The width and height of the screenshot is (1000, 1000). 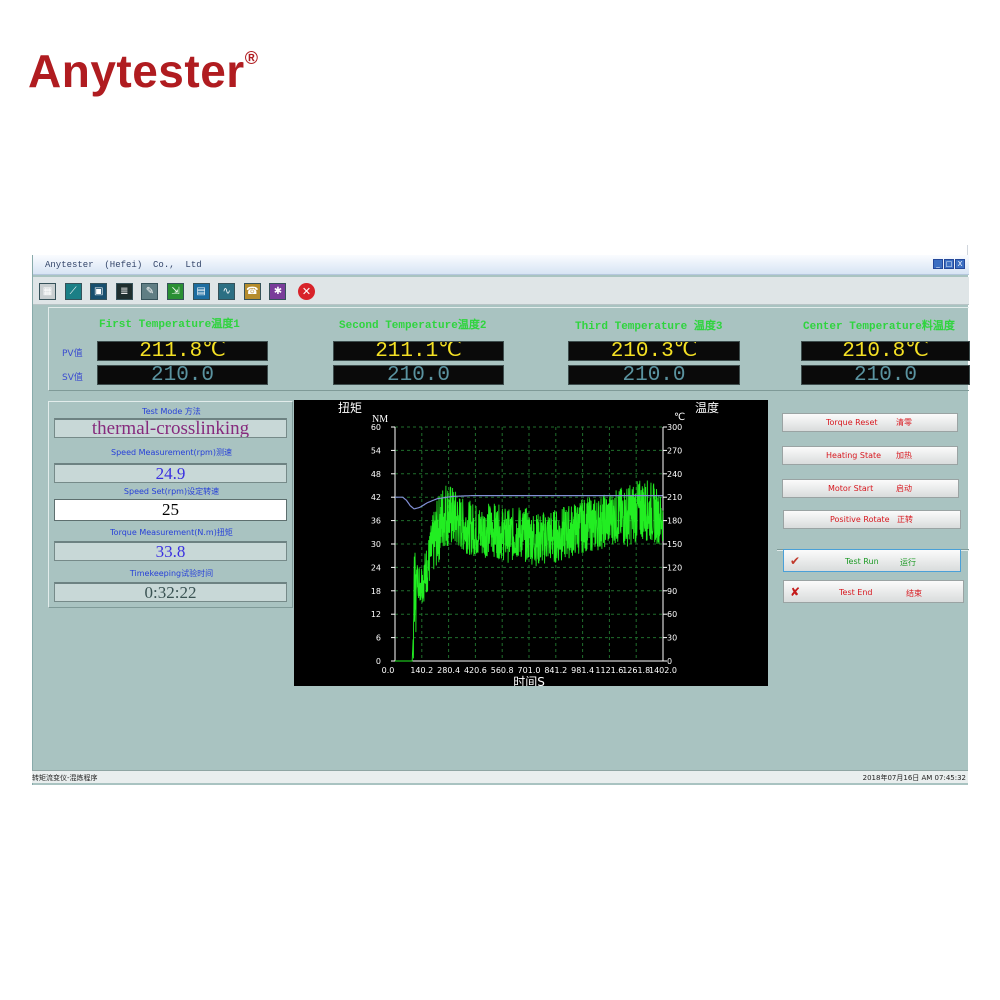 What do you see at coordinates (914, 778) in the screenshot?
I see `status-datetime: 2018年07月16日 AM 07:45:32` at bounding box center [914, 778].